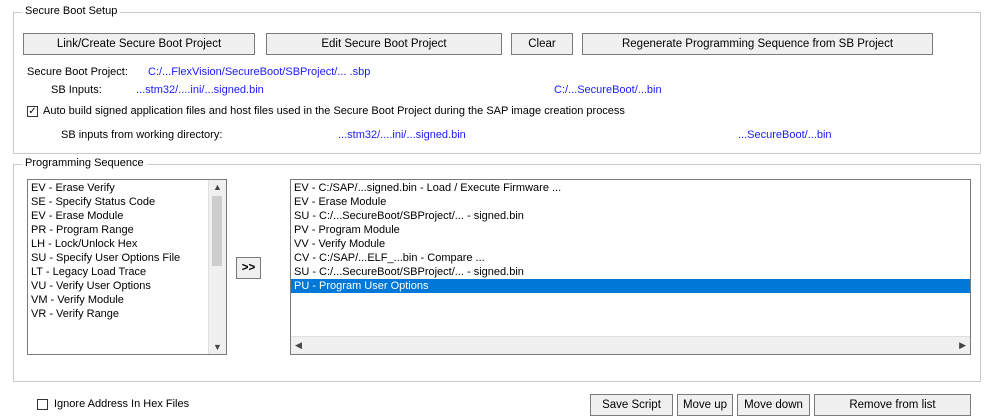 This screenshot has width=995, height=416. Describe the element at coordinates (200, 90) in the screenshot. I see `sb-inputs-path: ...stm32/....ini/...signed.bin` at that location.